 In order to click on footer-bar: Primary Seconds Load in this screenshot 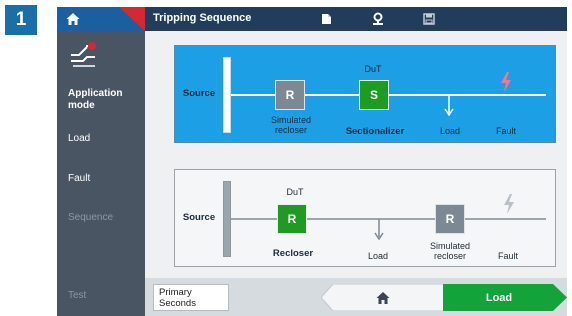, I will do `click(356, 297)`.